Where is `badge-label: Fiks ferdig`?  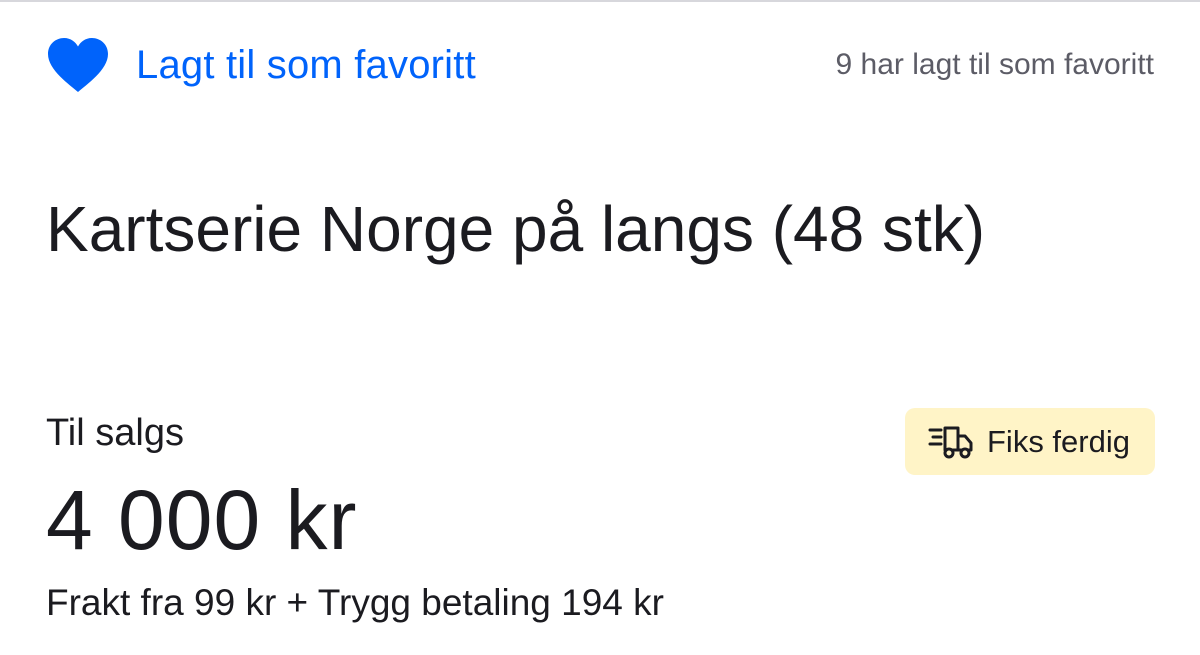
badge-label: Fiks ferdig is located at coordinates (1058, 441).